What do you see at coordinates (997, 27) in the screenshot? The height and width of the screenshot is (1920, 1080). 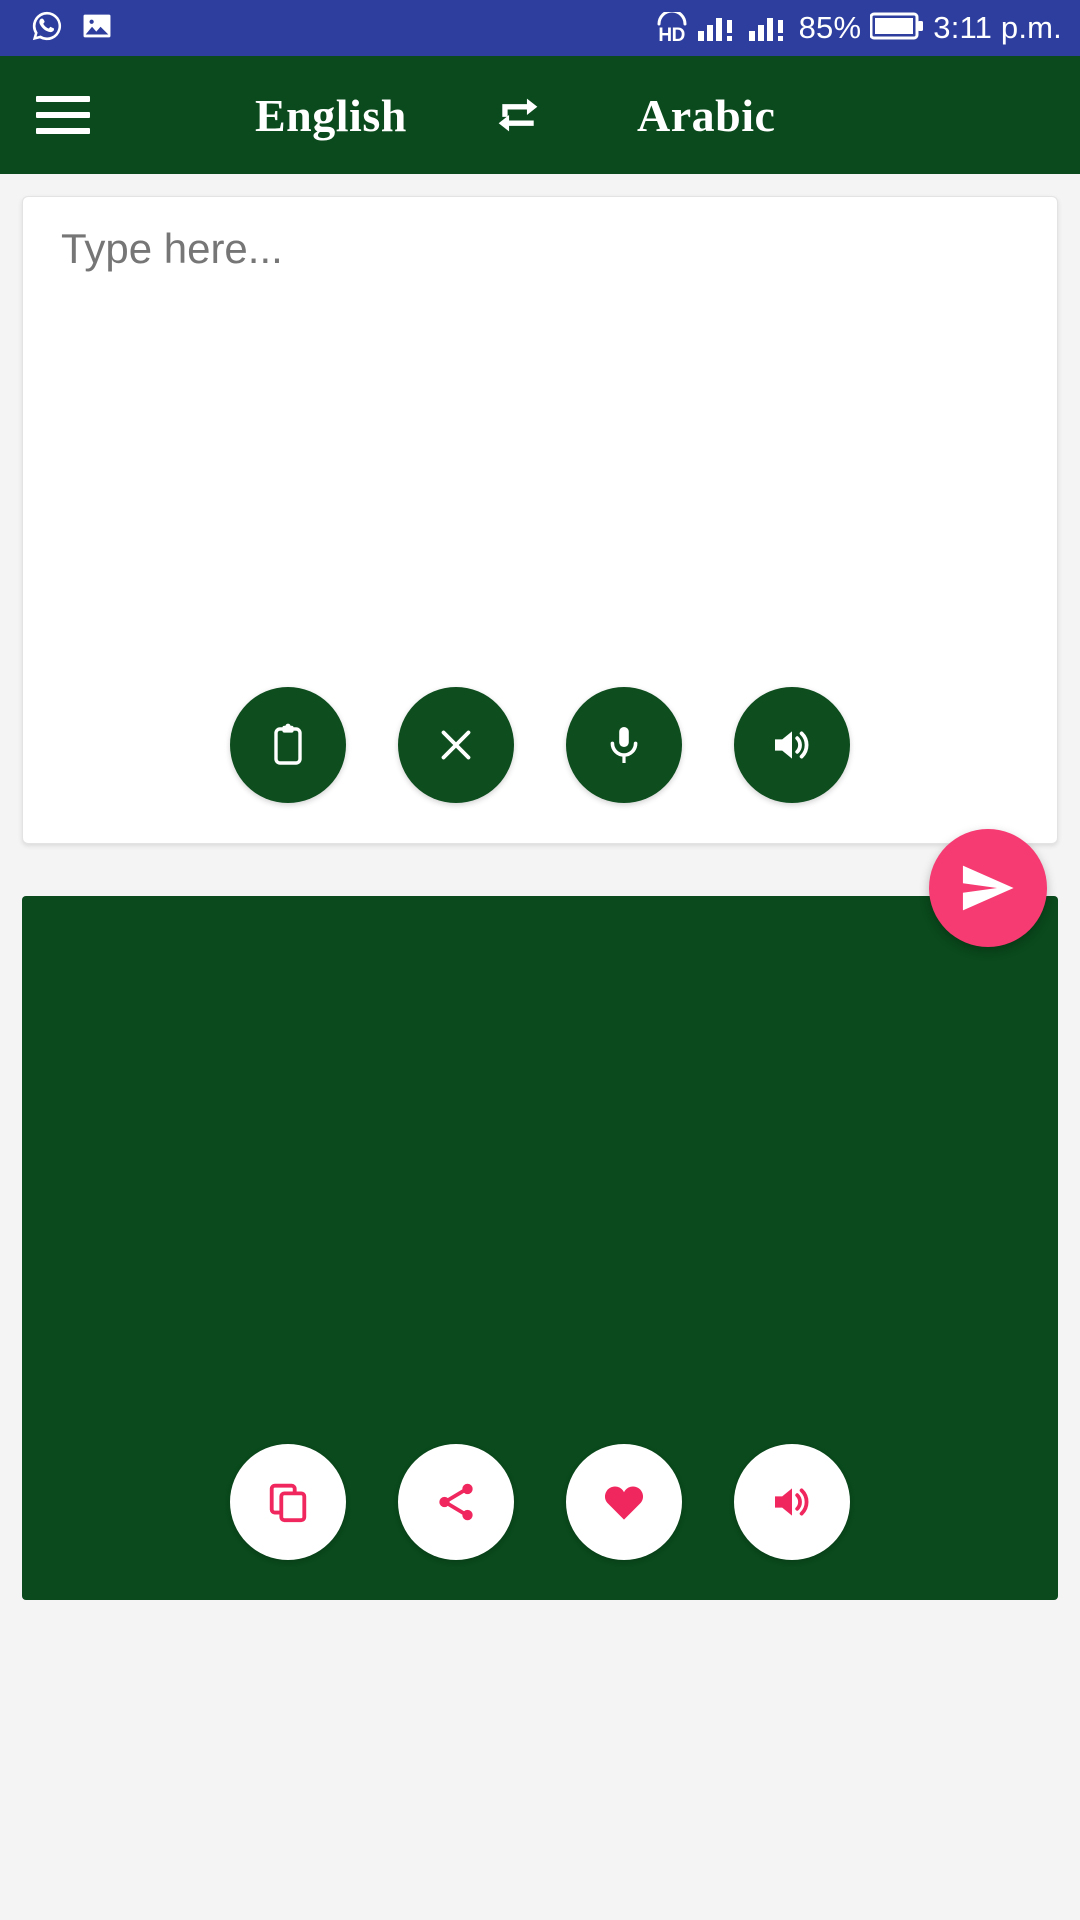 I see `clock-label: 3:11 p.m.` at bounding box center [997, 27].